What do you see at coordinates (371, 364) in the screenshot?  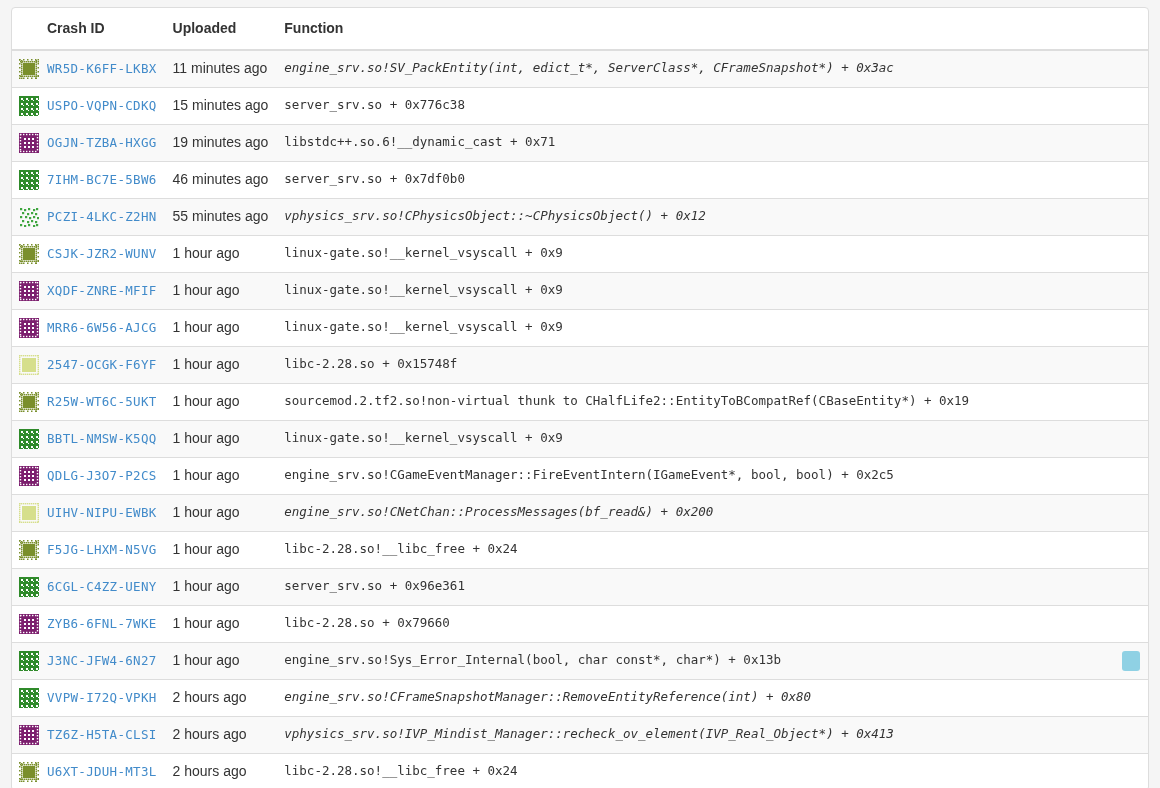 I see `function-text: libc-2.28.so + 0x15748f` at bounding box center [371, 364].